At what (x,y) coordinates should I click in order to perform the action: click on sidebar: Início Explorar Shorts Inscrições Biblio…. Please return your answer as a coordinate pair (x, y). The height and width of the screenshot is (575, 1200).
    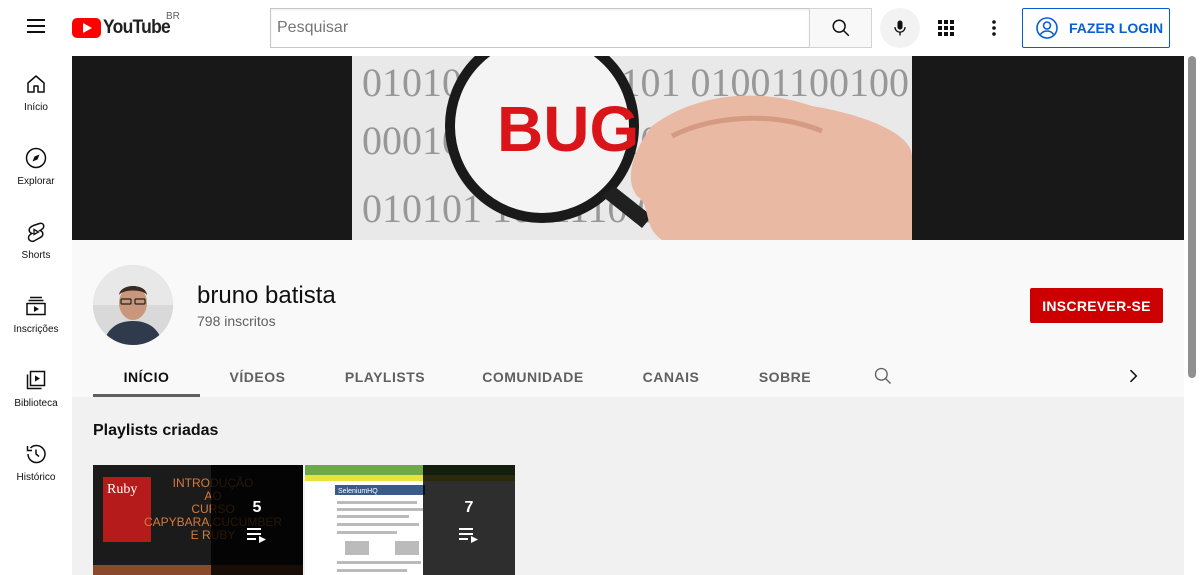
    Looking at the image, I should click on (36, 315).